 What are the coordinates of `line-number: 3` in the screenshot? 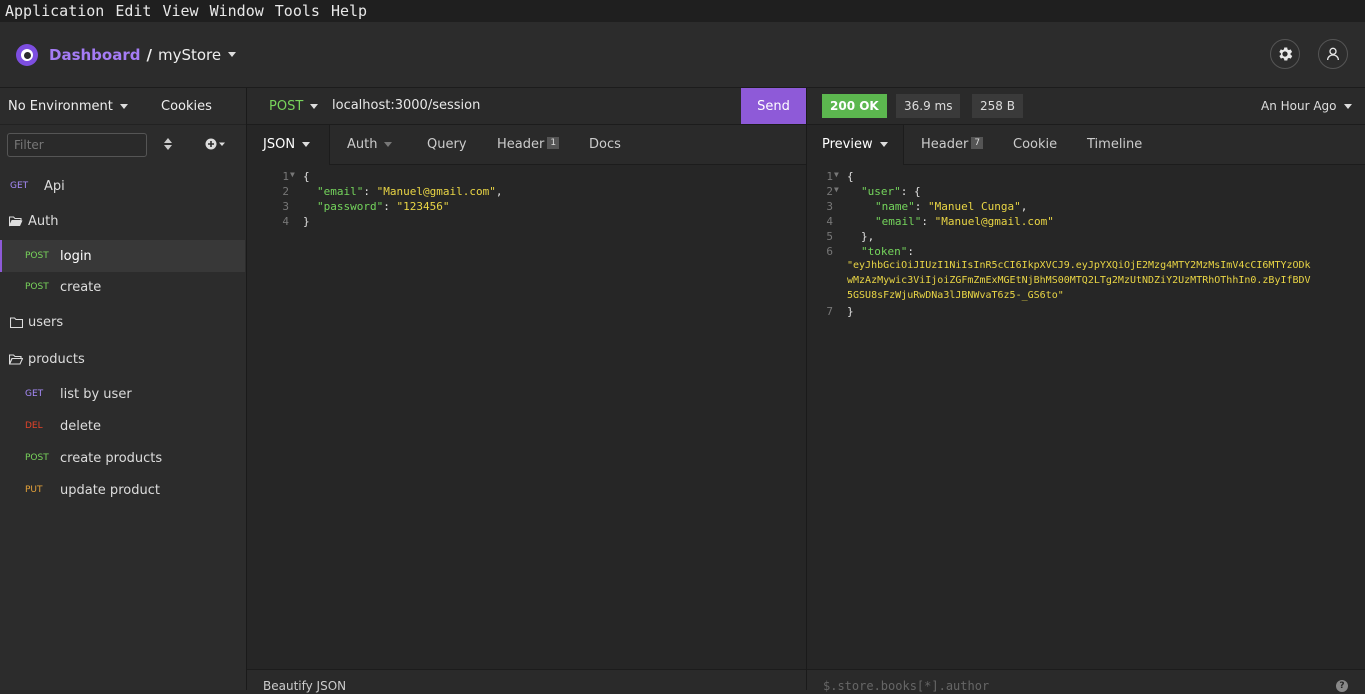 It's located at (829, 206).